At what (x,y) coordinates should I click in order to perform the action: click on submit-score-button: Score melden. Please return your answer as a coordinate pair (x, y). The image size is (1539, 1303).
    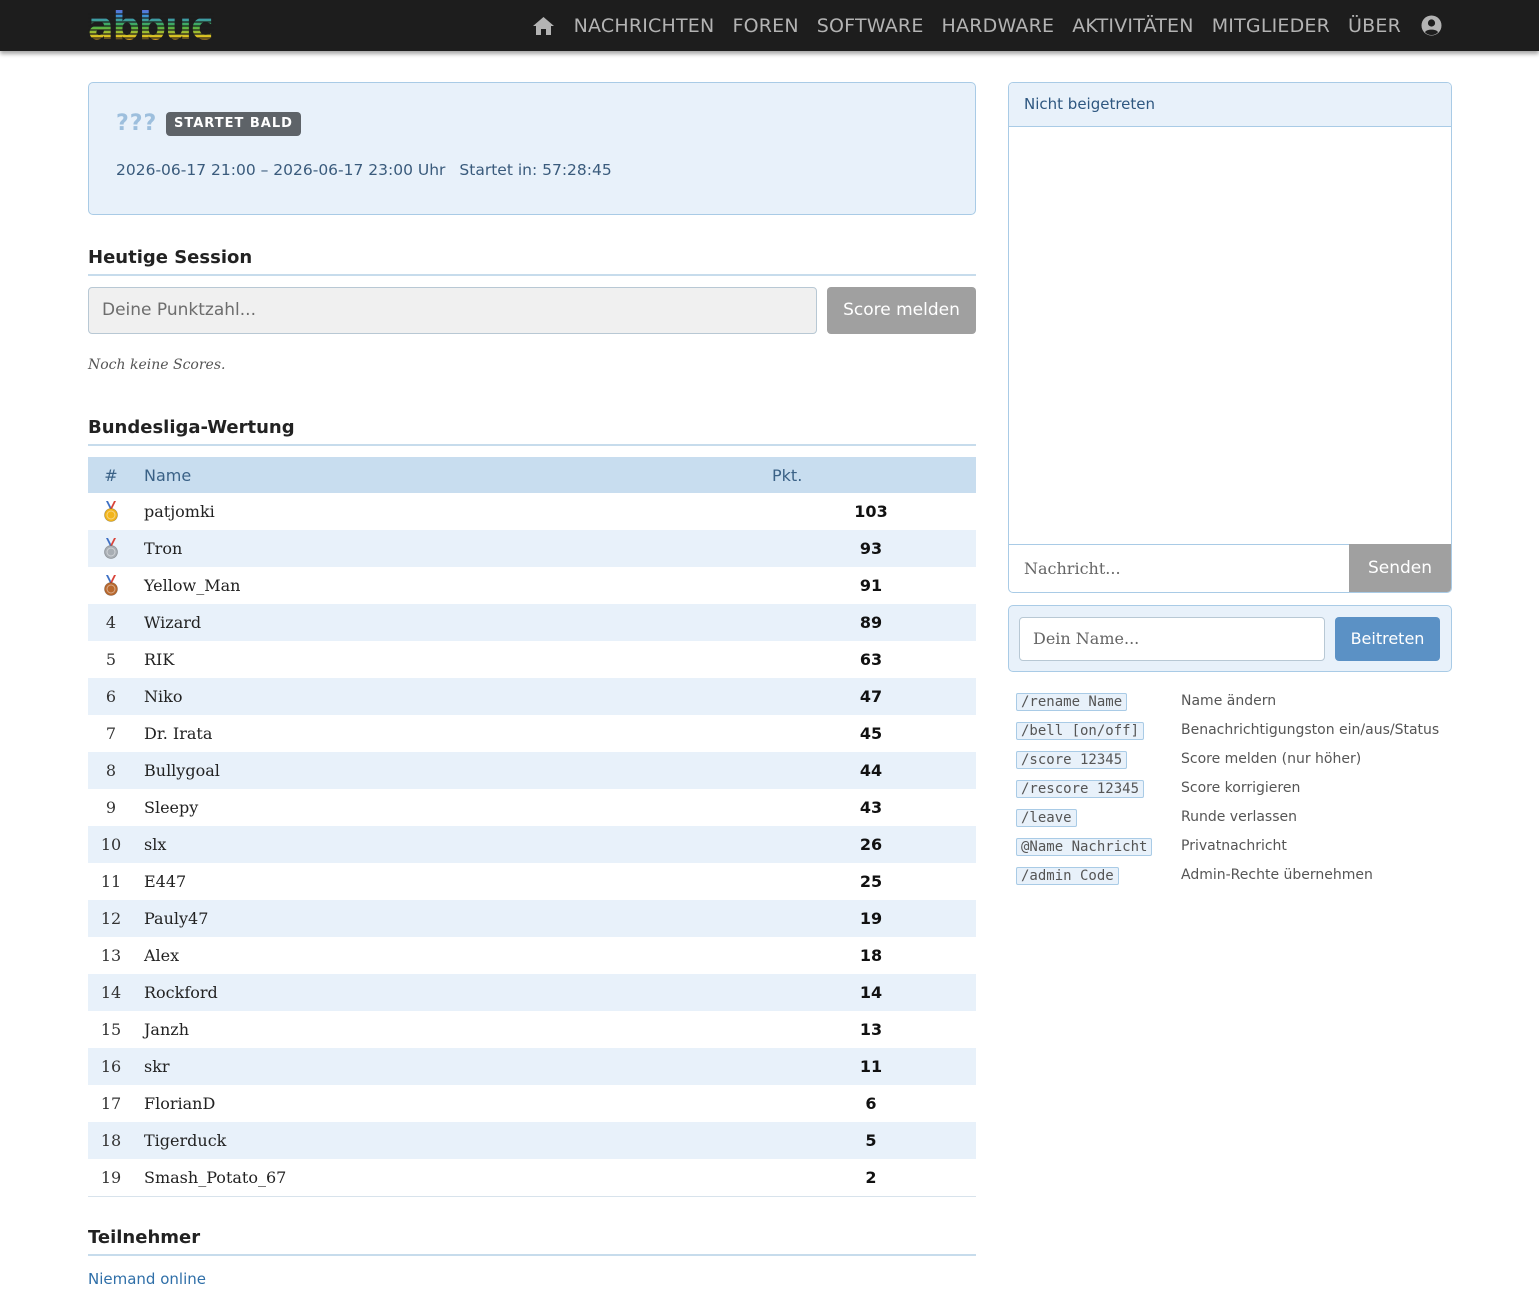
    Looking at the image, I should click on (901, 310).